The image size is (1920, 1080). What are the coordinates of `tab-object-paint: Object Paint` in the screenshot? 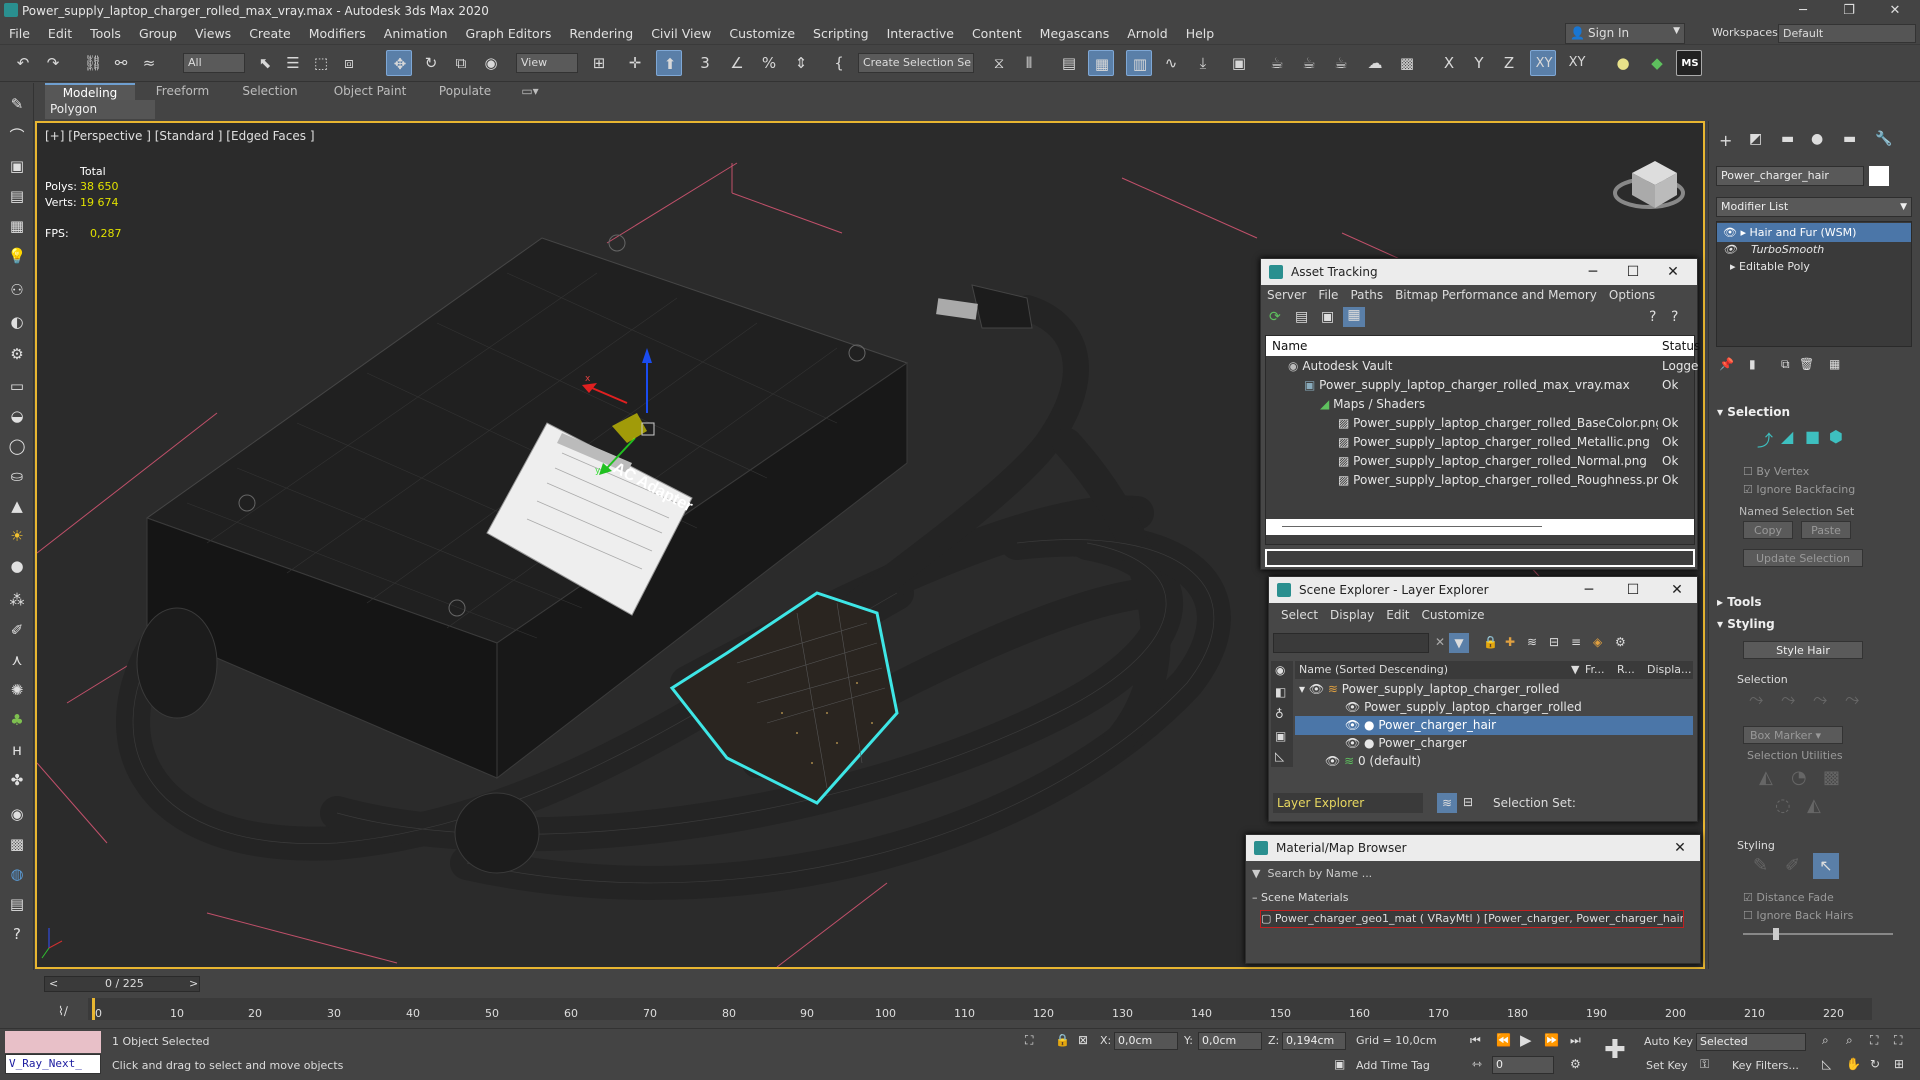 It's located at (370, 91).